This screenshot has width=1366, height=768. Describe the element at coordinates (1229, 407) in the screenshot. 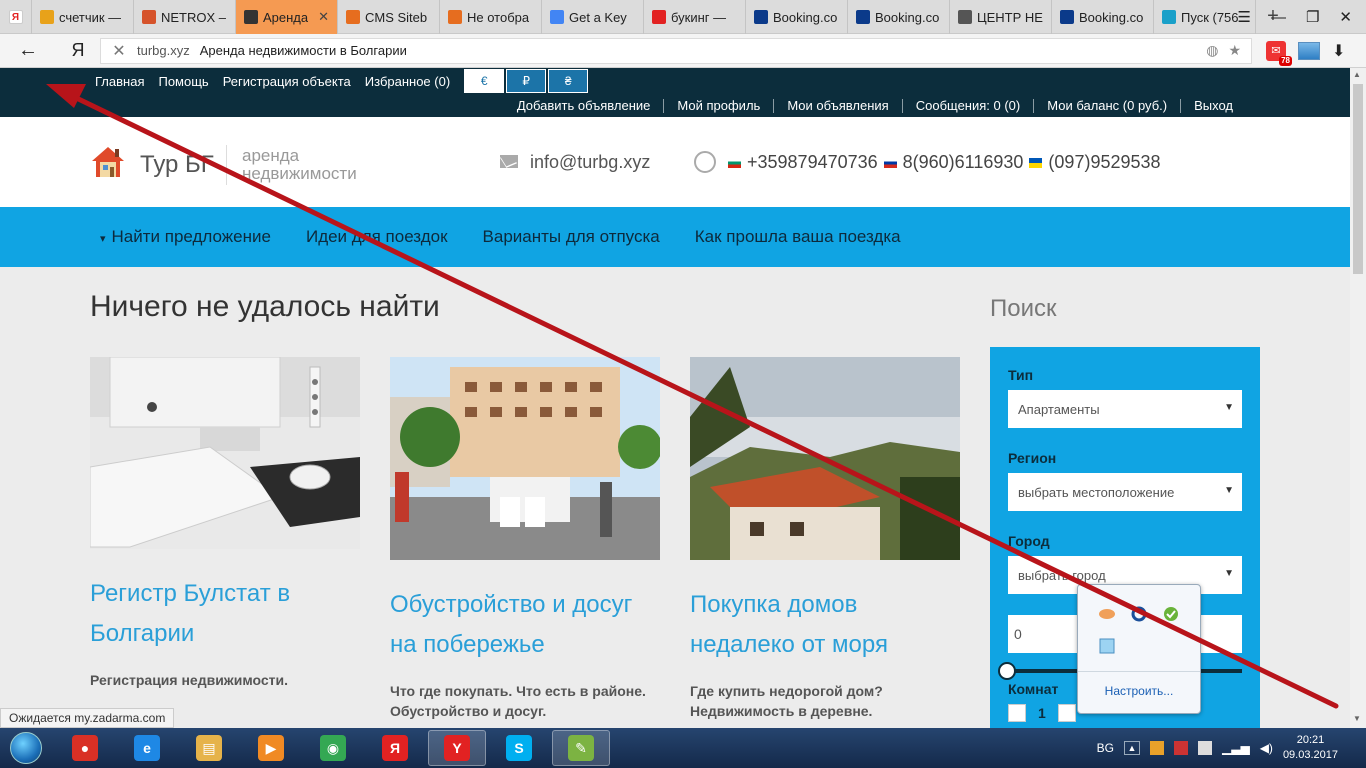

I see `dropdown-arrow-icon: ▼` at that location.